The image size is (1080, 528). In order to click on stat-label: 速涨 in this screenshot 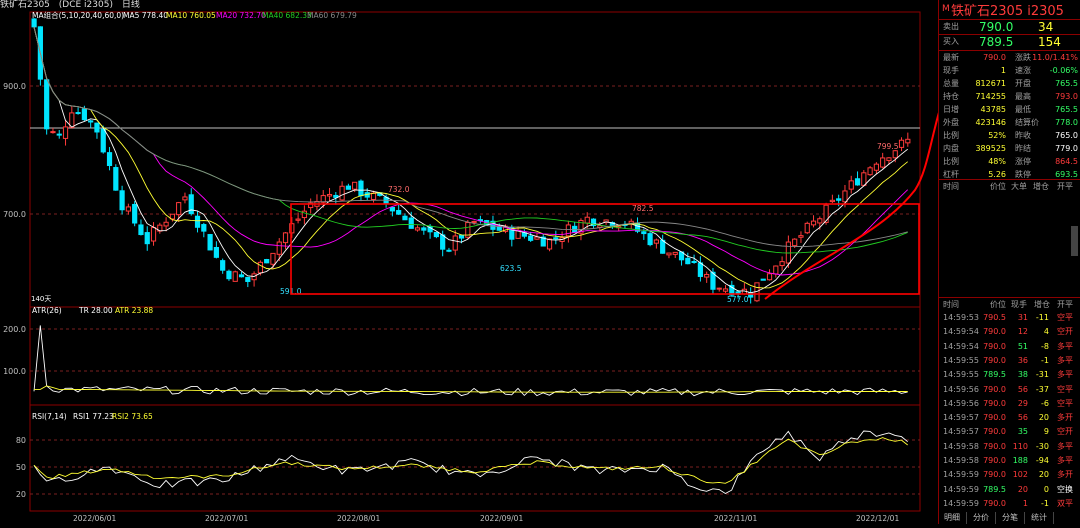, I will do `click(1023, 70)`.